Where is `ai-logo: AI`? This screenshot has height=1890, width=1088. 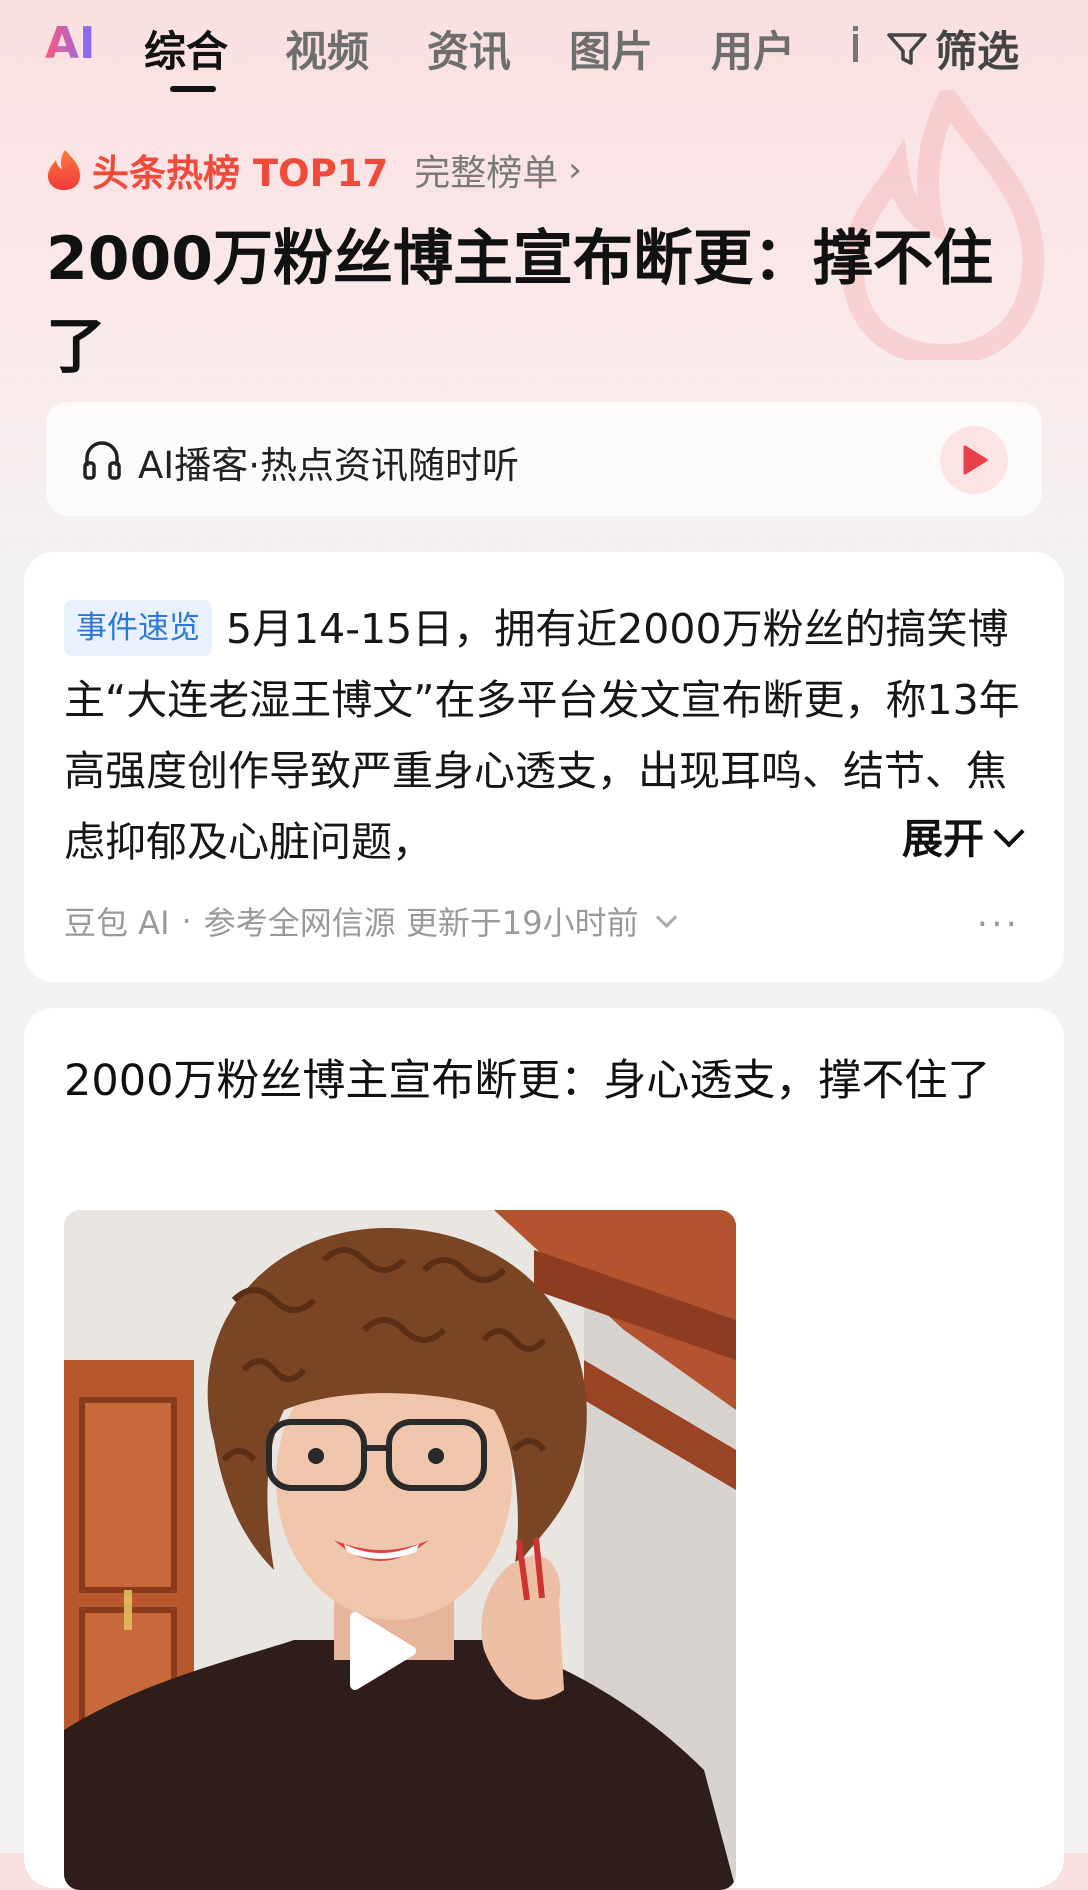
ai-logo: AI is located at coordinates (70, 43).